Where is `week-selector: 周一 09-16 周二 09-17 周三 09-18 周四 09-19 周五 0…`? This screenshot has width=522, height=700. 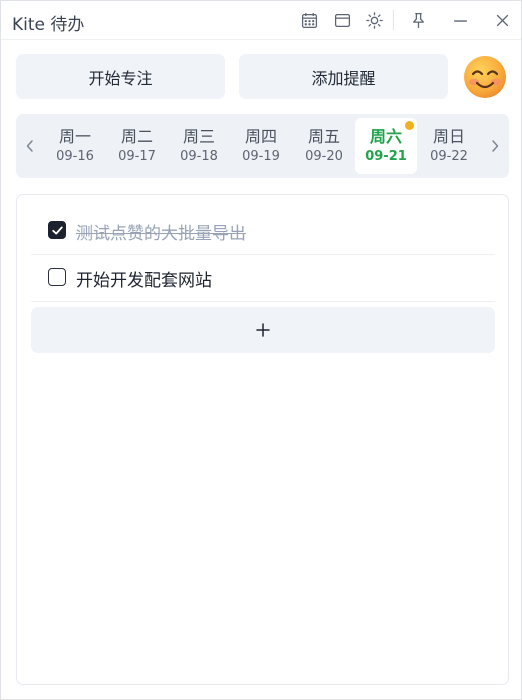 week-selector: 周一 09-16 周二 09-17 周三 09-18 周四 09-19 周五 0… is located at coordinates (262, 146).